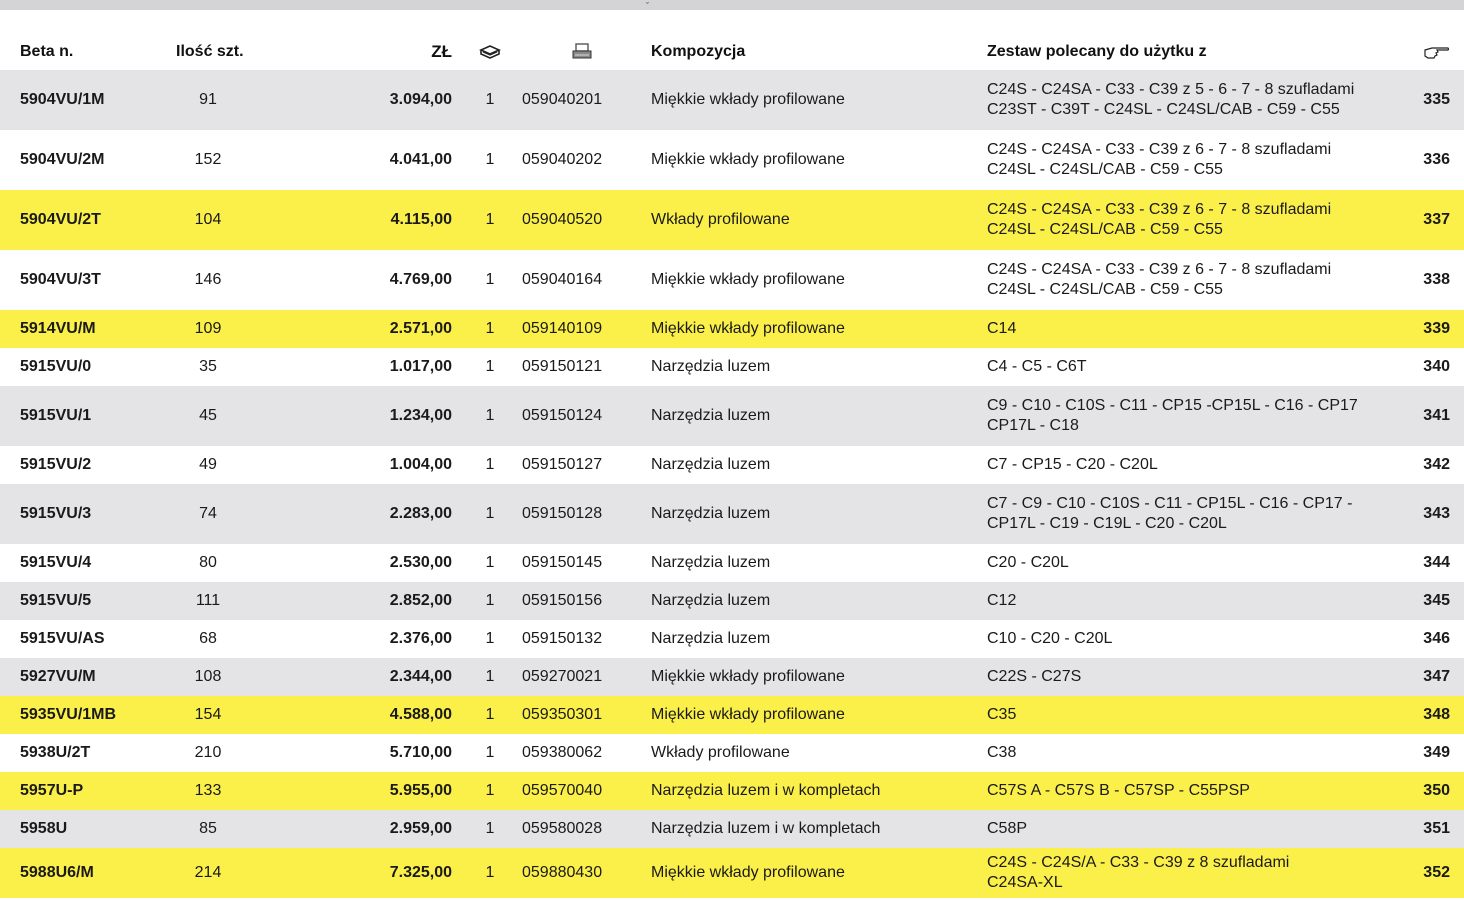 The image size is (1464, 900). What do you see at coordinates (562, 872) in the screenshot?
I see `ean-code: 059880430` at bounding box center [562, 872].